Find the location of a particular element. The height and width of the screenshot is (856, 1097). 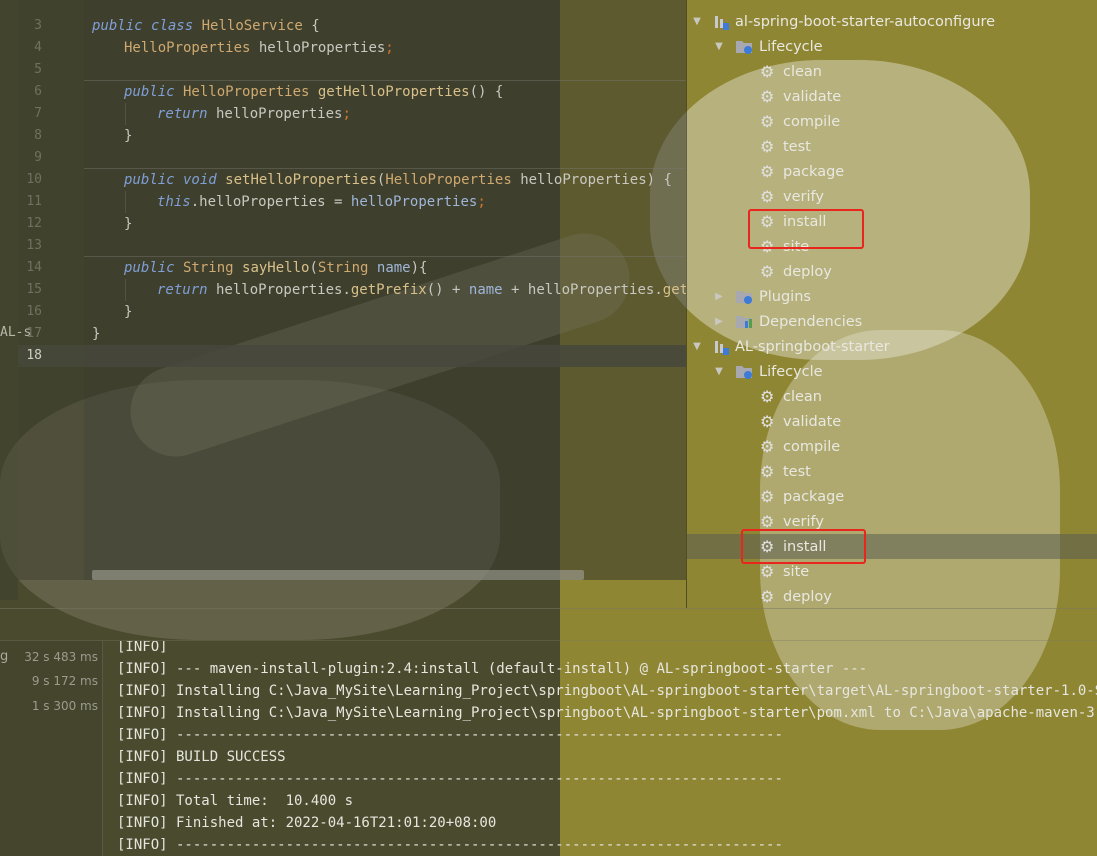

line-number: 3 is located at coordinates (38, 25).